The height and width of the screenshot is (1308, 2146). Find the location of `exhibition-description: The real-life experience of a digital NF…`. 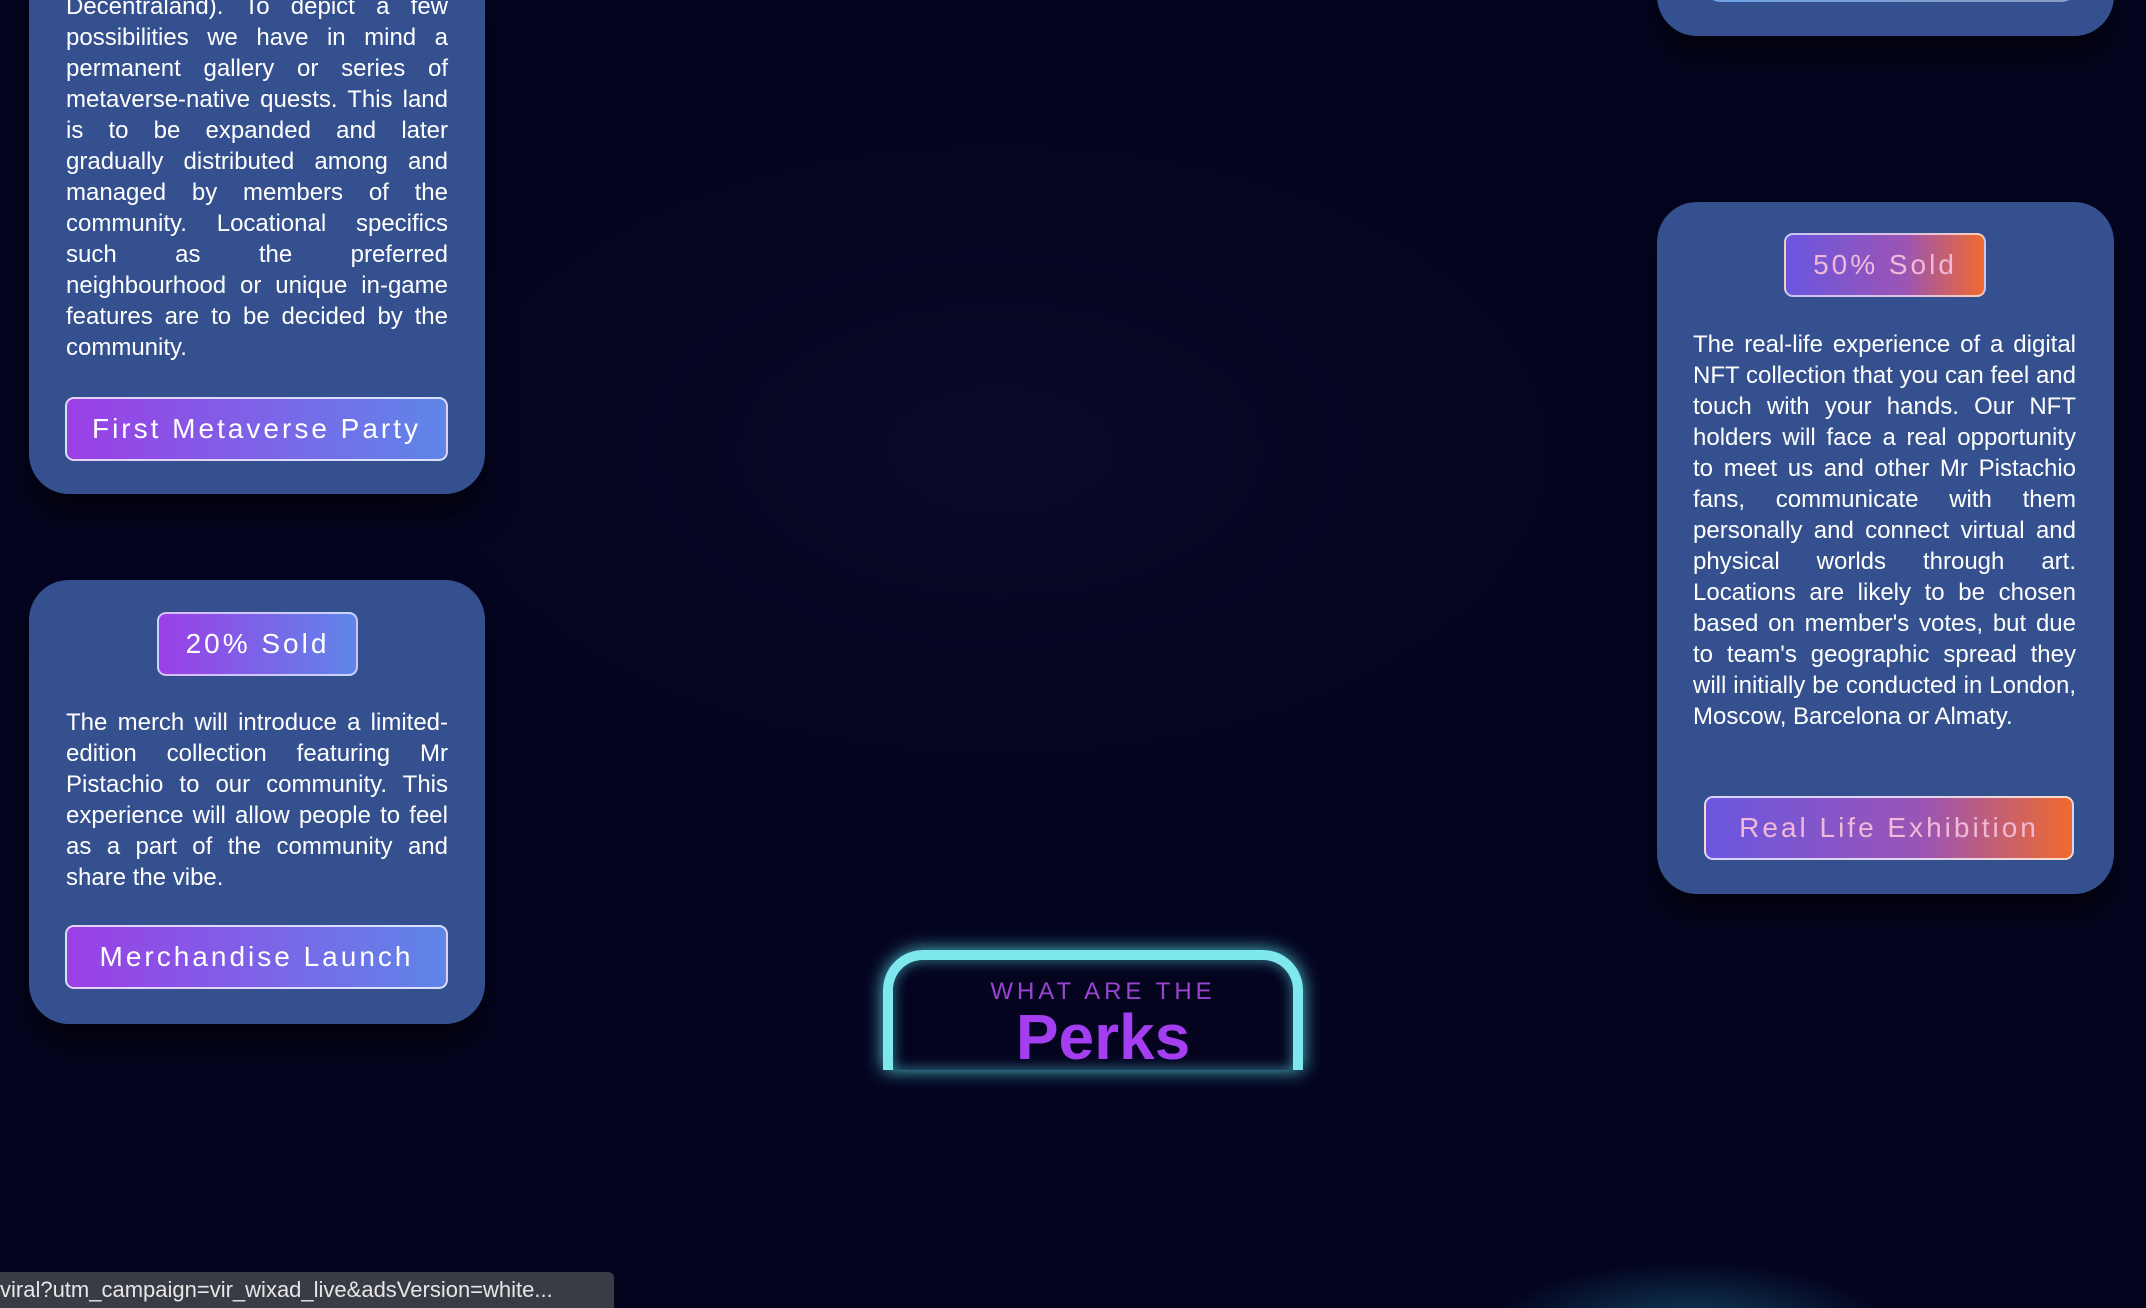

exhibition-description: The real-life experience of a digital NF… is located at coordinates (1884, 530).